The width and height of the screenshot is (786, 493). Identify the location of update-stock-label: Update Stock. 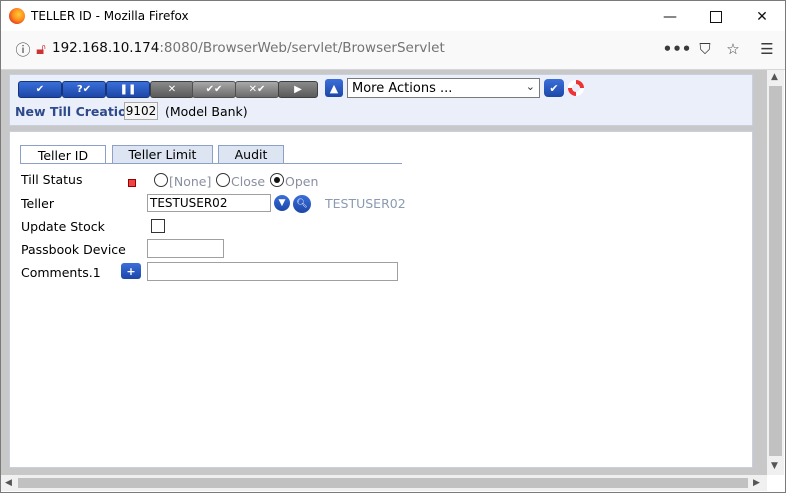
(63, 226).